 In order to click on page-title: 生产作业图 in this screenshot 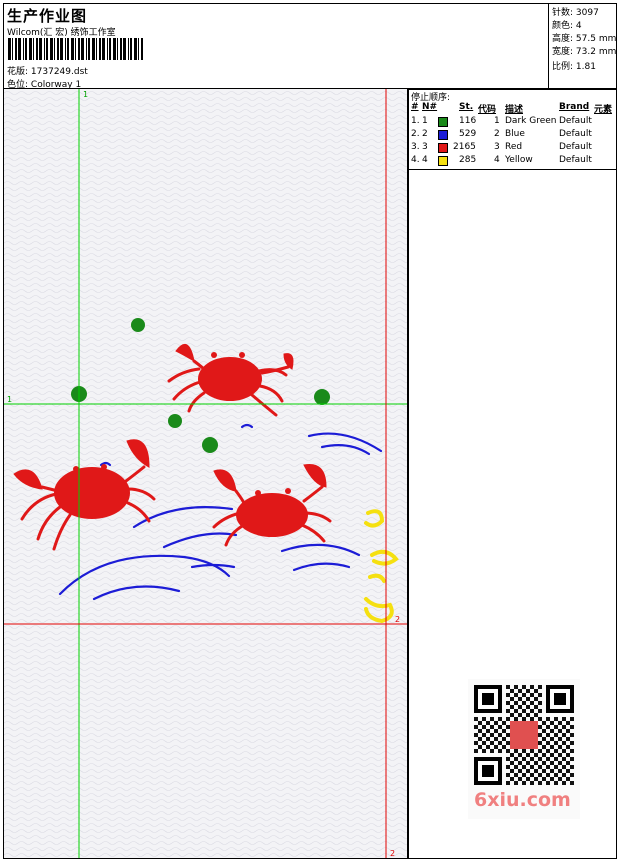, I will do `click(47, 16)`.